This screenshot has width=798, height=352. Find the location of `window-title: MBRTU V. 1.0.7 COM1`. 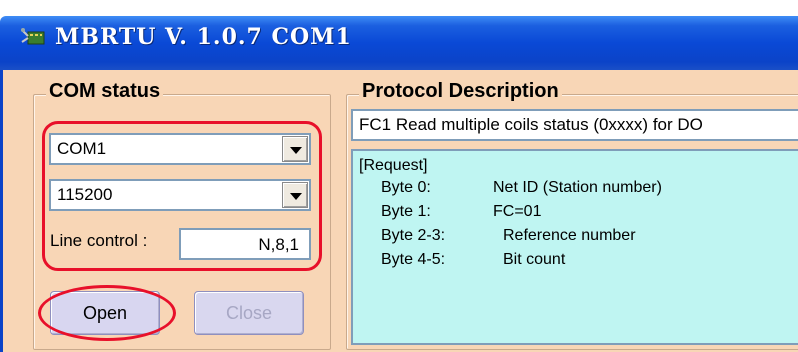

window-title: MBRTU V. 1.0.7 COM1 is located at coordinates (203, 37).